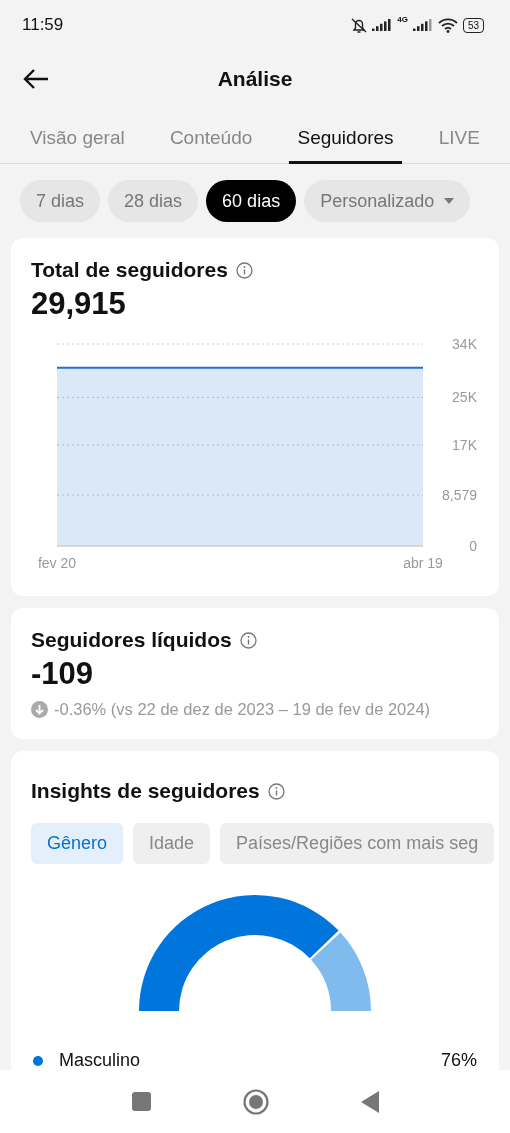 The width and height of the screenshot is (510, 1133). Describe the element at coordinates (145, 791) in the screenshot. I see `card-title: Insights de seguidores` at that location.